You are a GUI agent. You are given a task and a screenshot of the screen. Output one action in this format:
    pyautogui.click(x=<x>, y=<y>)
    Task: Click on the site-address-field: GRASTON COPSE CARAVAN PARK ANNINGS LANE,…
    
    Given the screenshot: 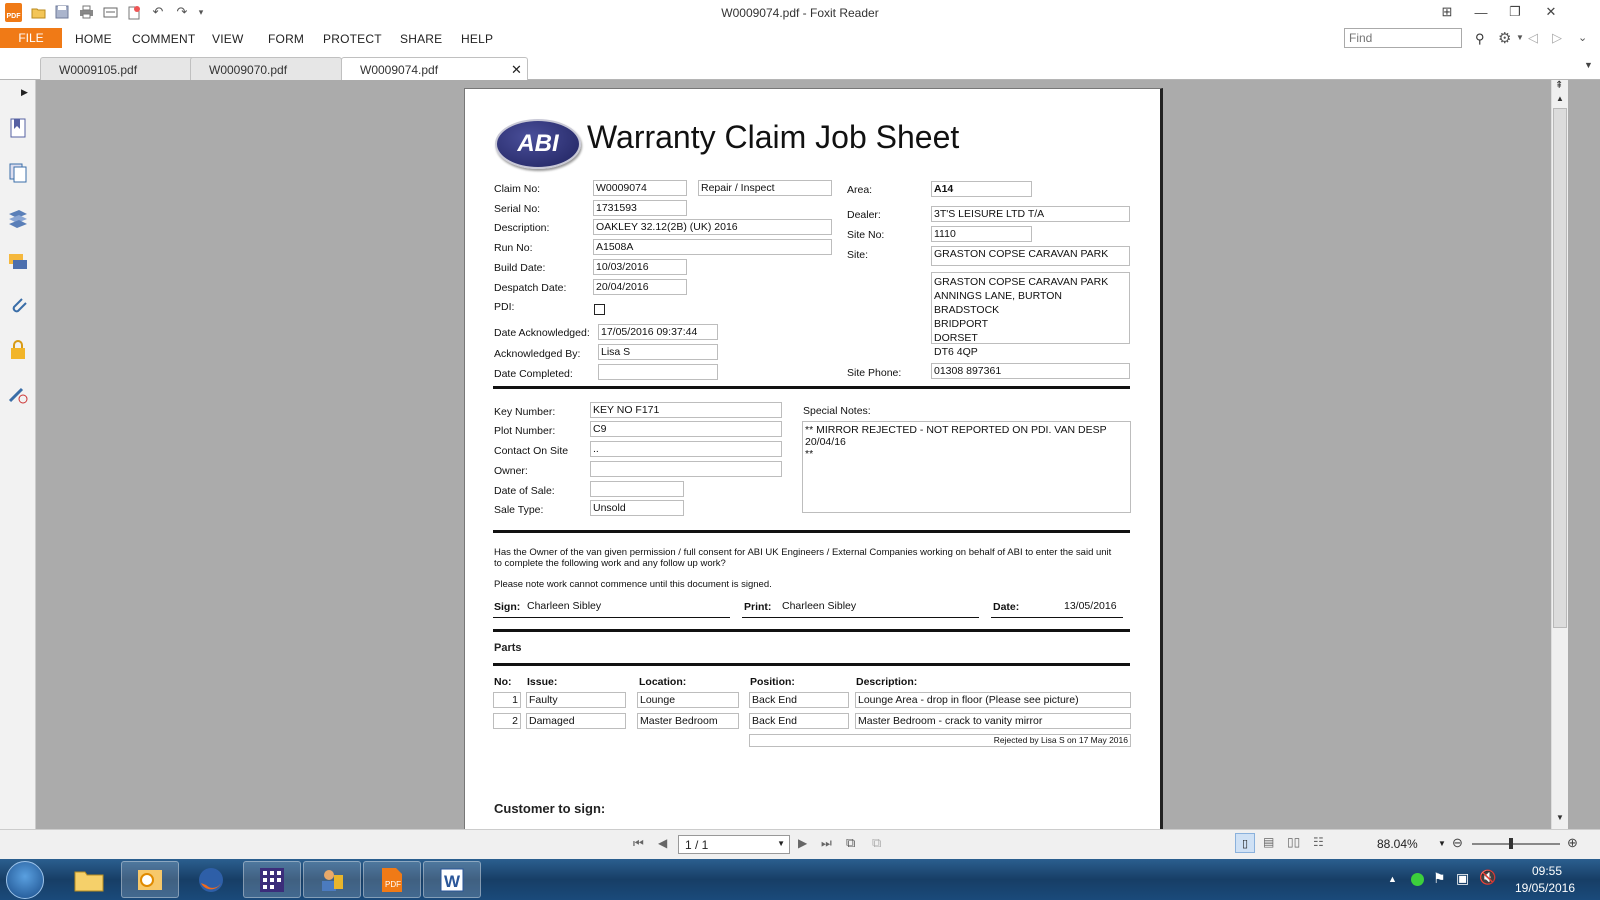 What is the action you would take?
    pyautogui.click(x=1030, y=315)
    